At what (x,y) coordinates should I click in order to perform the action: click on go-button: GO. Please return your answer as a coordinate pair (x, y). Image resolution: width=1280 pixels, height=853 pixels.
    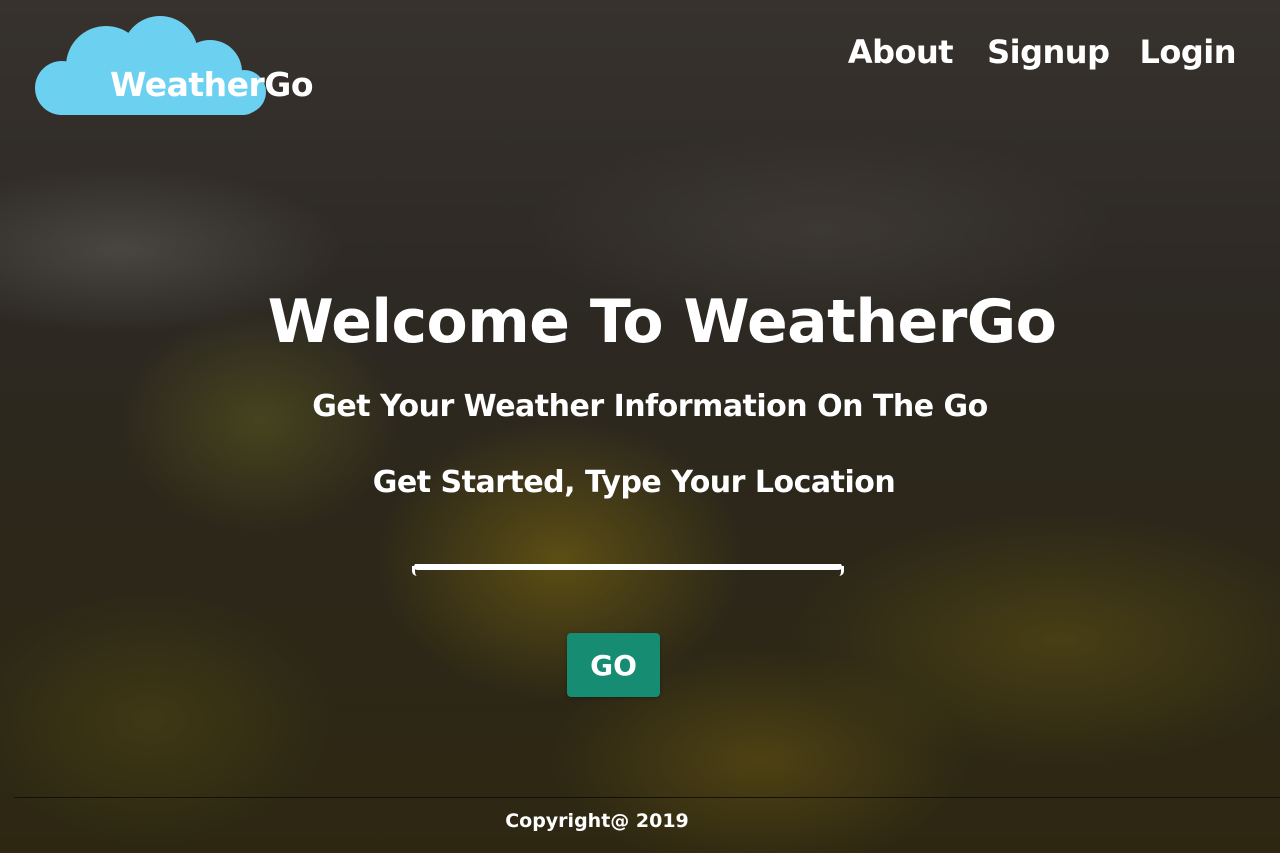
    Looking at the image, I should click on (613, 665).